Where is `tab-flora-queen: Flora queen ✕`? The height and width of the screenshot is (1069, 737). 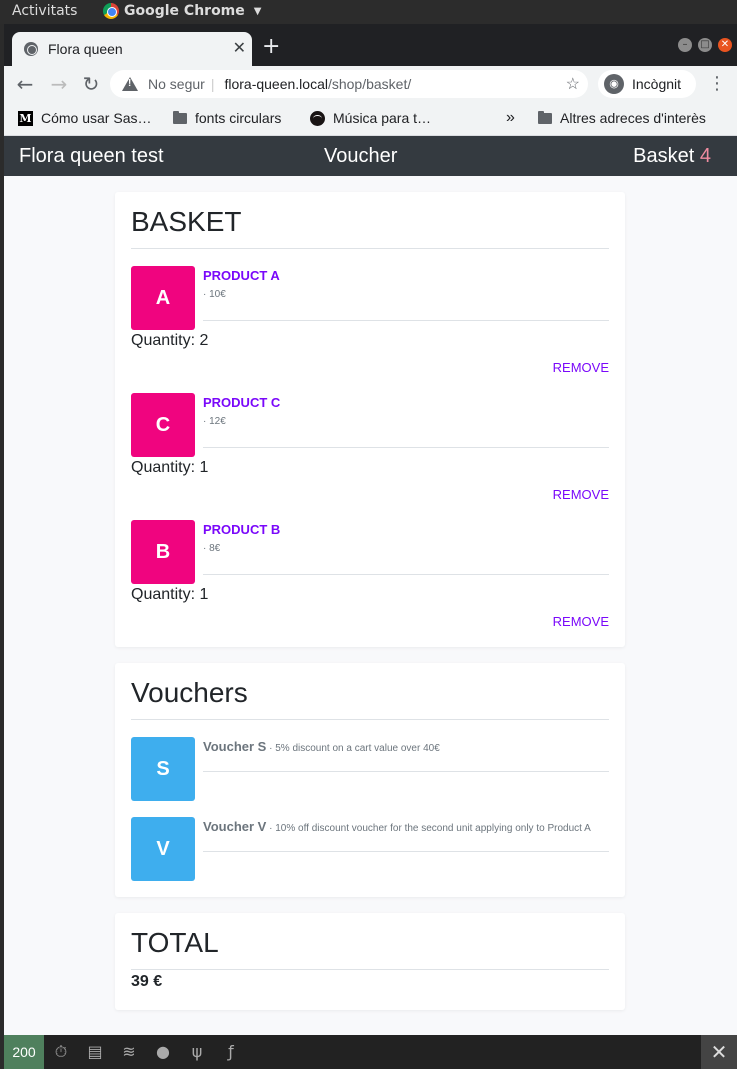
tab-flora-queen: Flora queen ✕ is located at coordinates (132, 49).